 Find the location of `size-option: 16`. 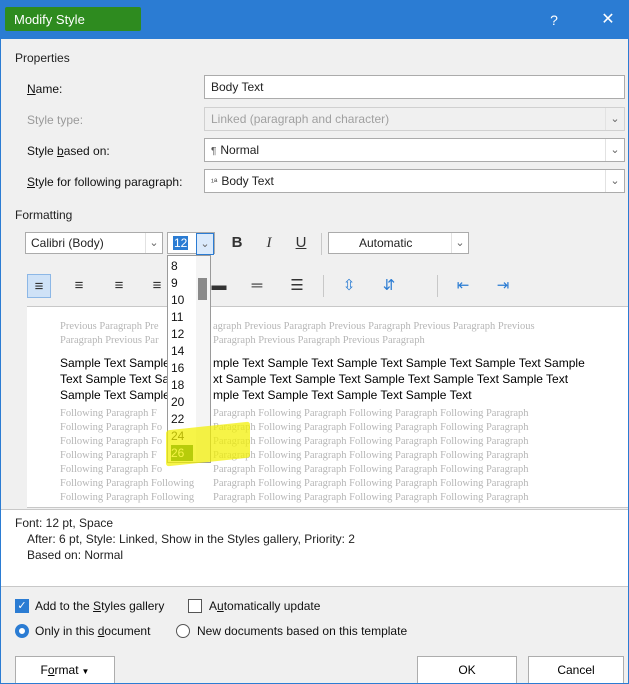

size-option: 16 is located at coordinates (182, 368).